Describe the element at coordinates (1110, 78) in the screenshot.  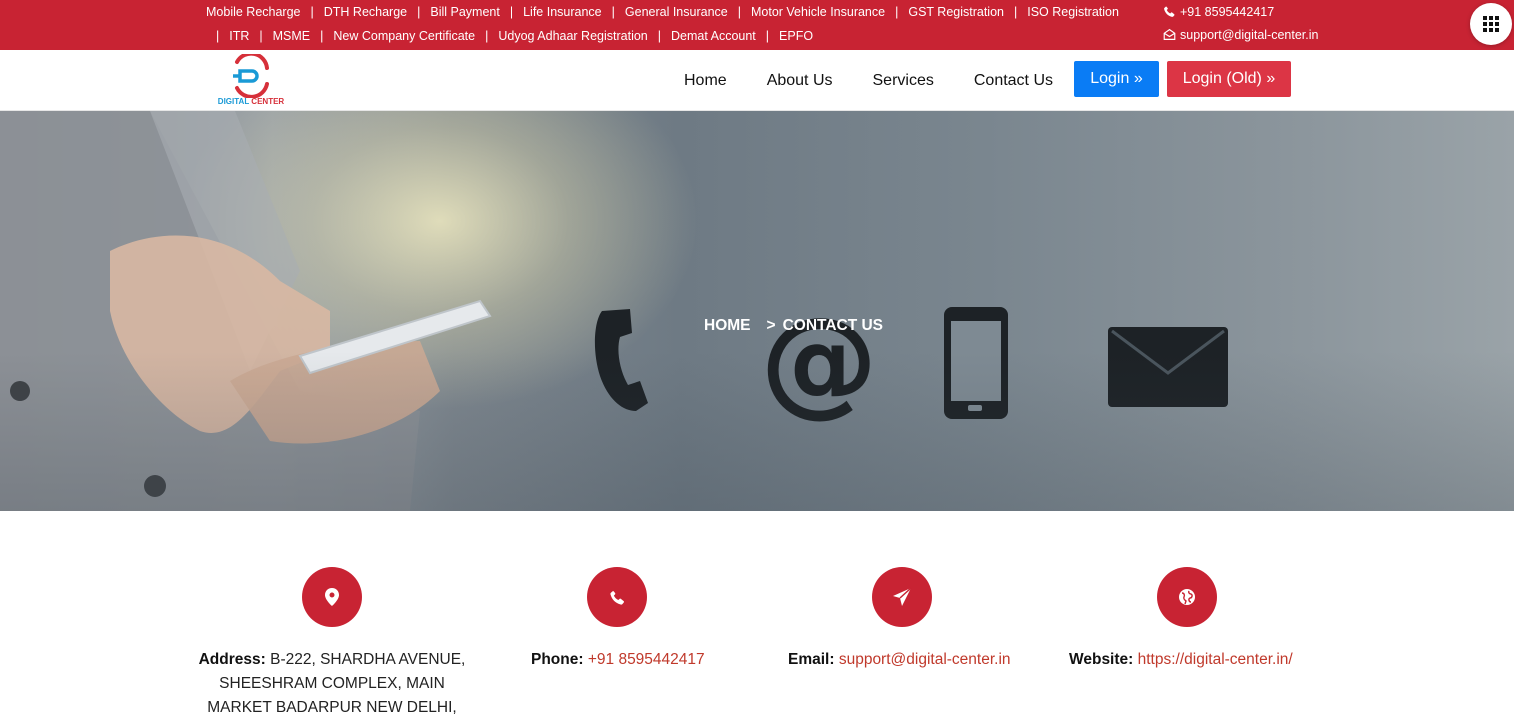
I see `login-button-label: Login` at that location.